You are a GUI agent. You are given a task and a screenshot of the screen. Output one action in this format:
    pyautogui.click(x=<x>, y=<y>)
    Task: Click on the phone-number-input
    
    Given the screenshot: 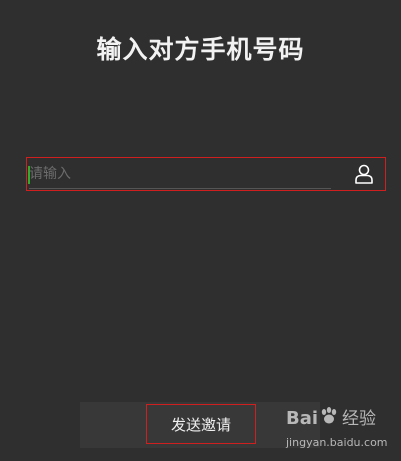 What is the action you would take?
    pyautogui.click(x=179, y=174)
    